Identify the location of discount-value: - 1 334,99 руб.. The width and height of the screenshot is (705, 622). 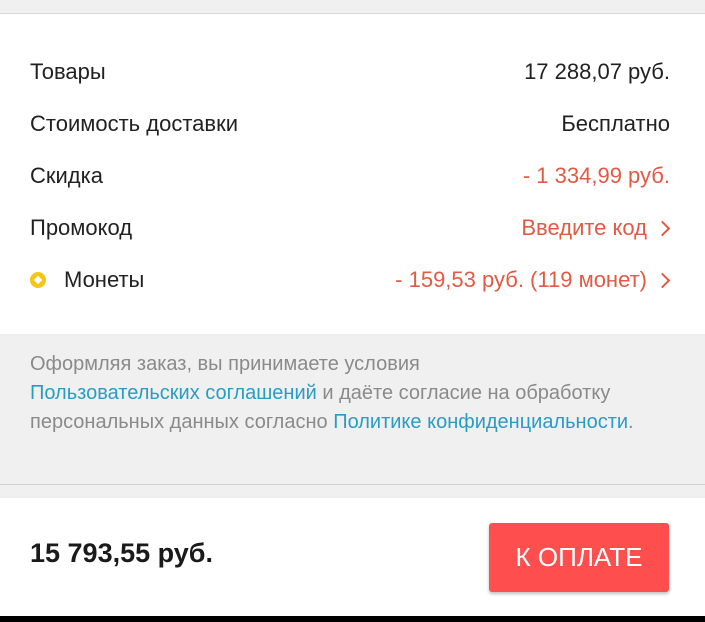
(596, 175).